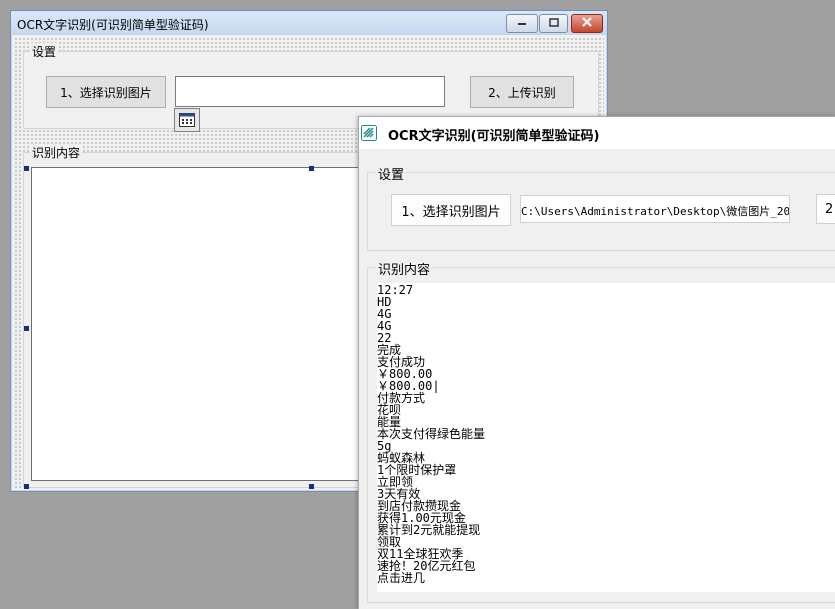  I want to click on result-line: 5g, so click(384, 446).